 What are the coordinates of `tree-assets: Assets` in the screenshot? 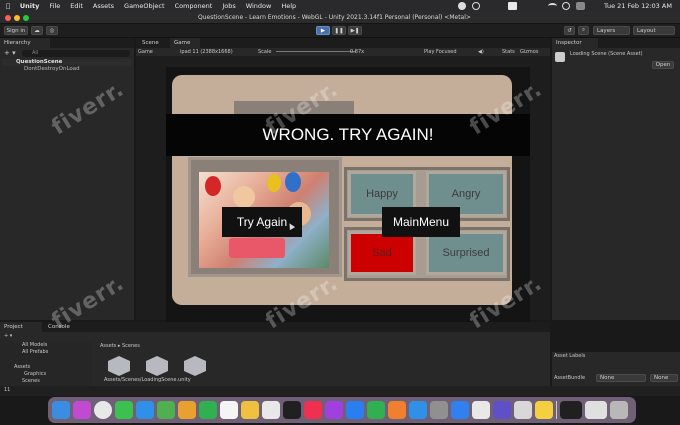 It's located at (22, 367).